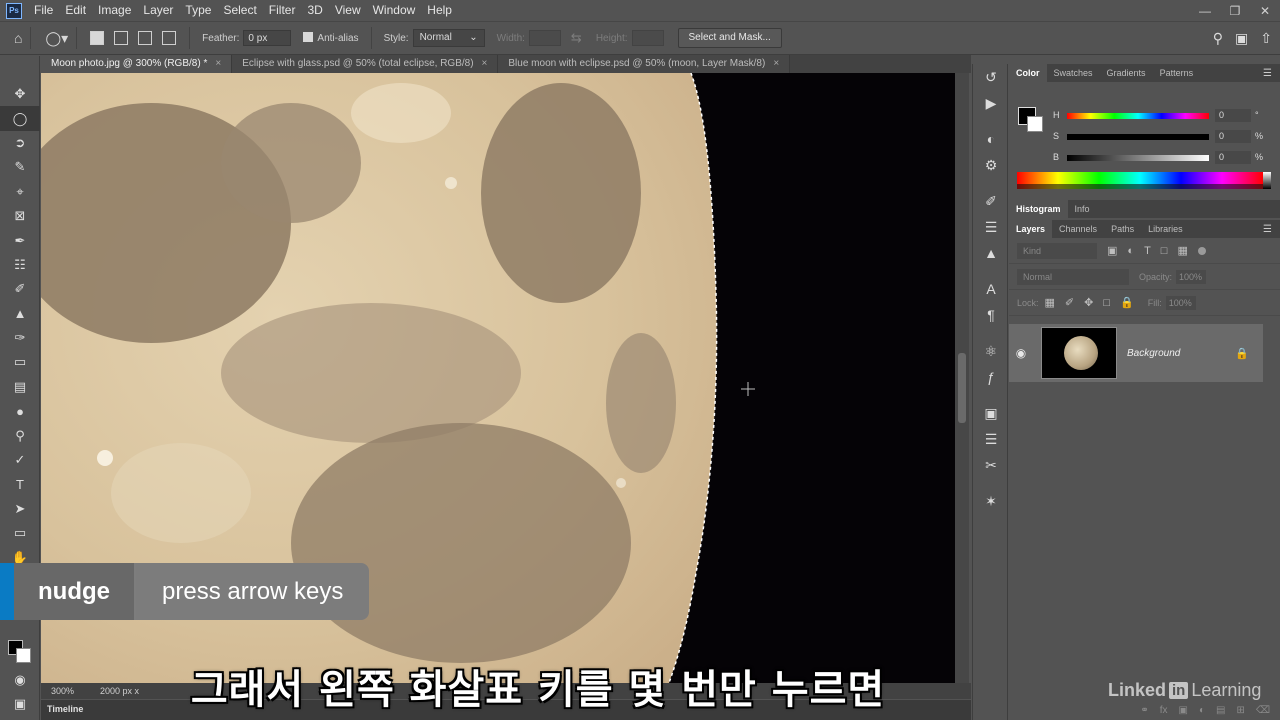 This screenshot has height=720, width=1280. Describe the element at coordinates (20, 411) in the screenshot. I see `blur-tool-icon: ●` at that location.